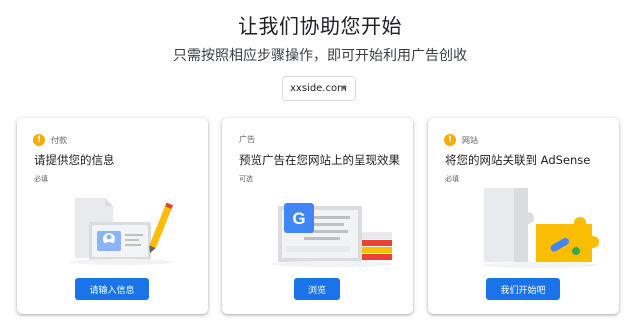 This screenshot has width=640, height=325. Describe the element at coordinates (122, 231) in the screenshot. I see `payment-illustration` at that location.